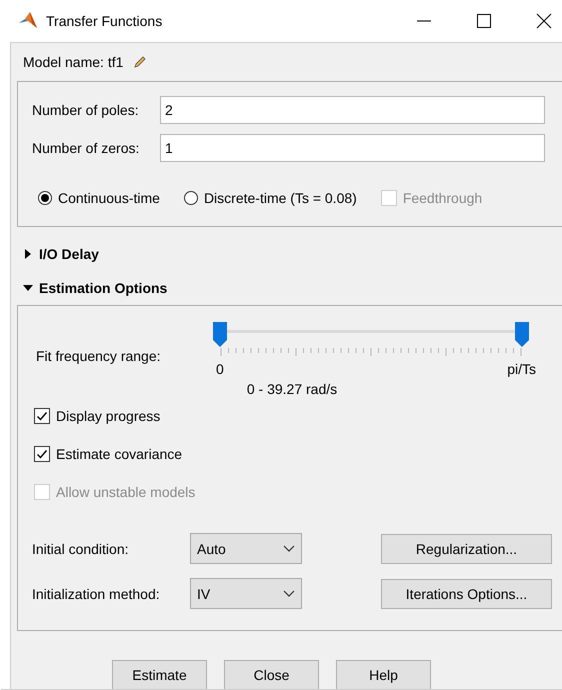 Image resolution: width=562 pixels, height=690 pixels. Describe the element at coordinates (98, 355) in the screenshot. I see `slider-label: Fit frequency range:` at that location.